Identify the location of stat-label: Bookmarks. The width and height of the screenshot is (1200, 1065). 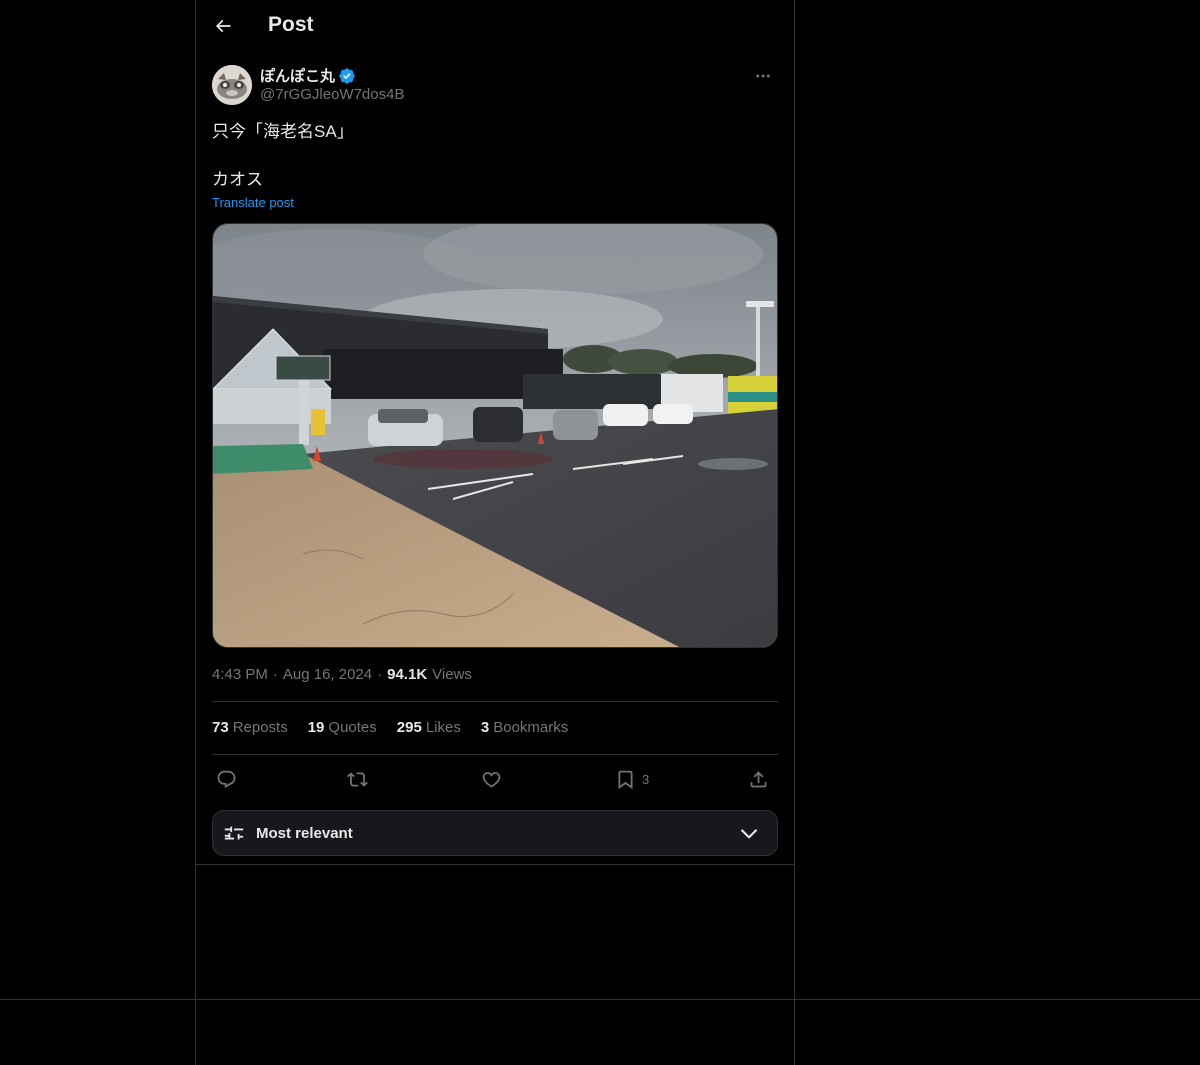
(531, 727).